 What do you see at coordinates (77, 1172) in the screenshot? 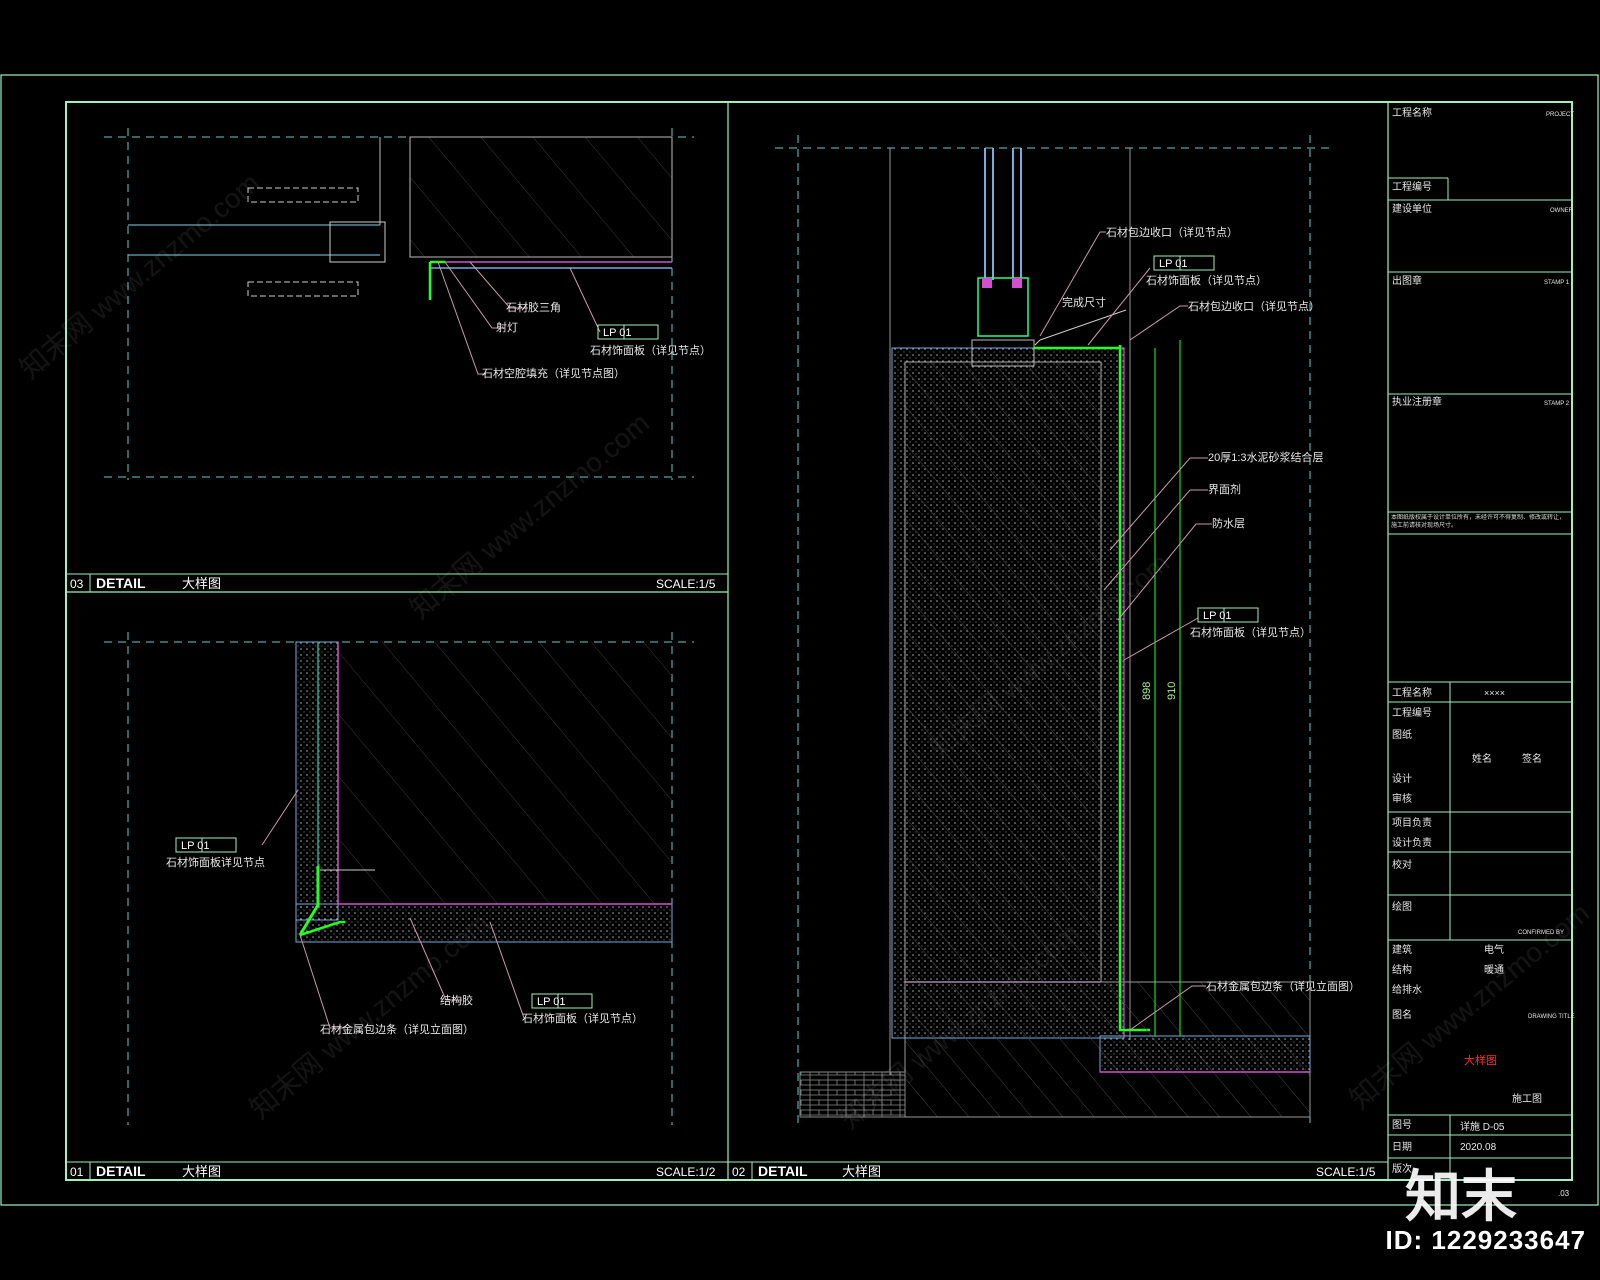
I see `panel-01-number: 01` at bounding box center [77, 1172].